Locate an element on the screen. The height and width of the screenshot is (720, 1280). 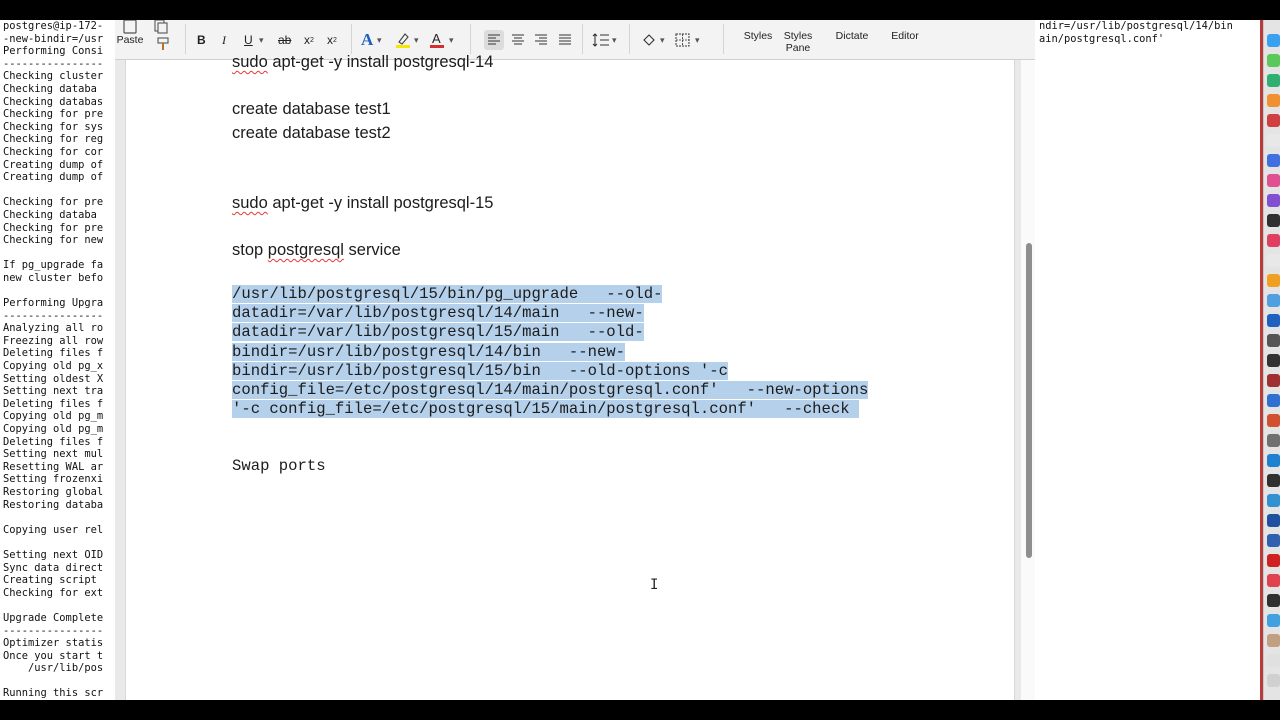
font-color-icon: A is located at coordinates (437, 40).